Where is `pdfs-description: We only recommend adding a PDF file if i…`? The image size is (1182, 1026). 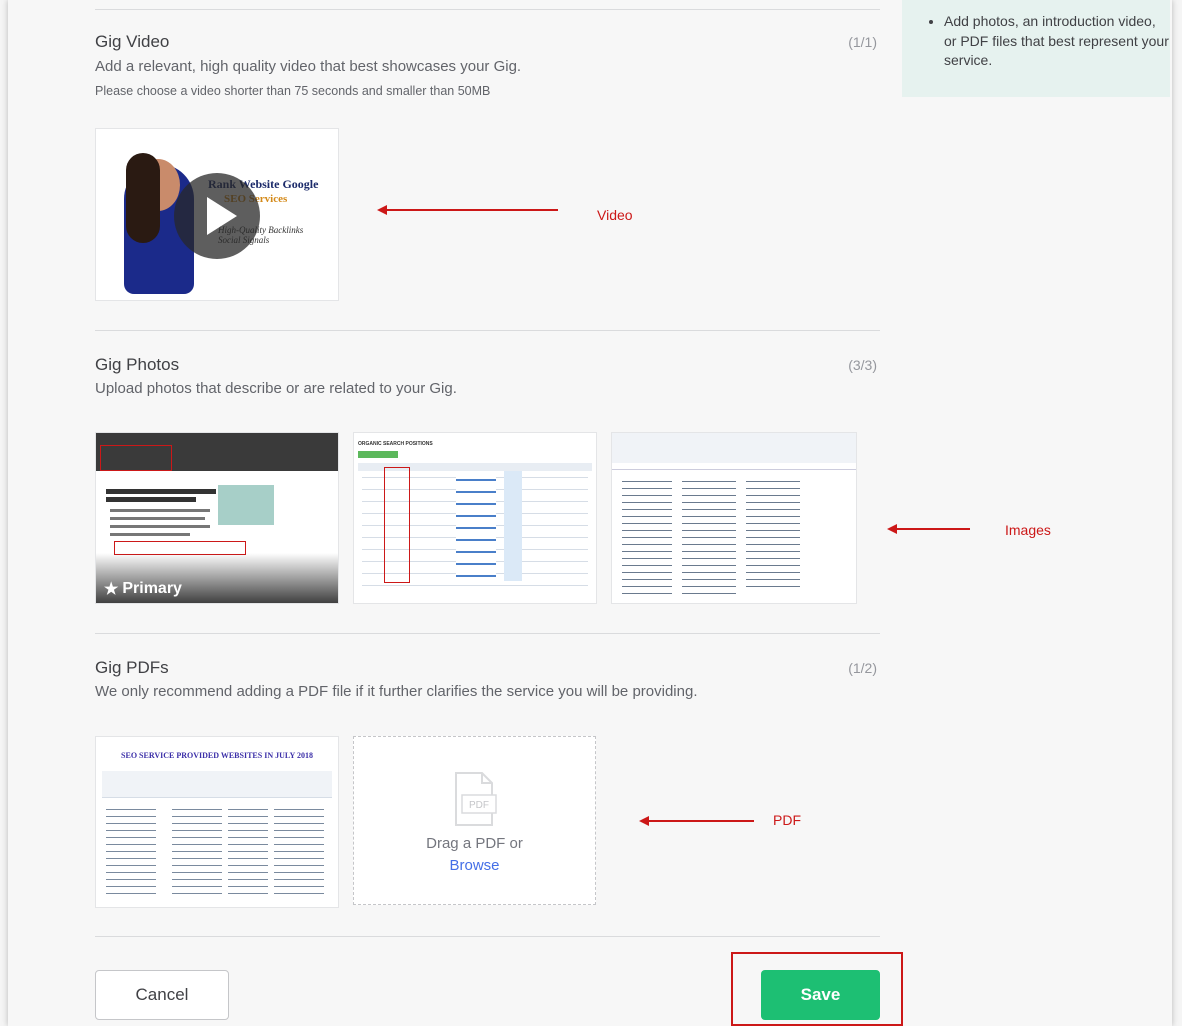
pdfs-description: We only recommend adding a PDF file if i… is located at coordinates (396, 691).